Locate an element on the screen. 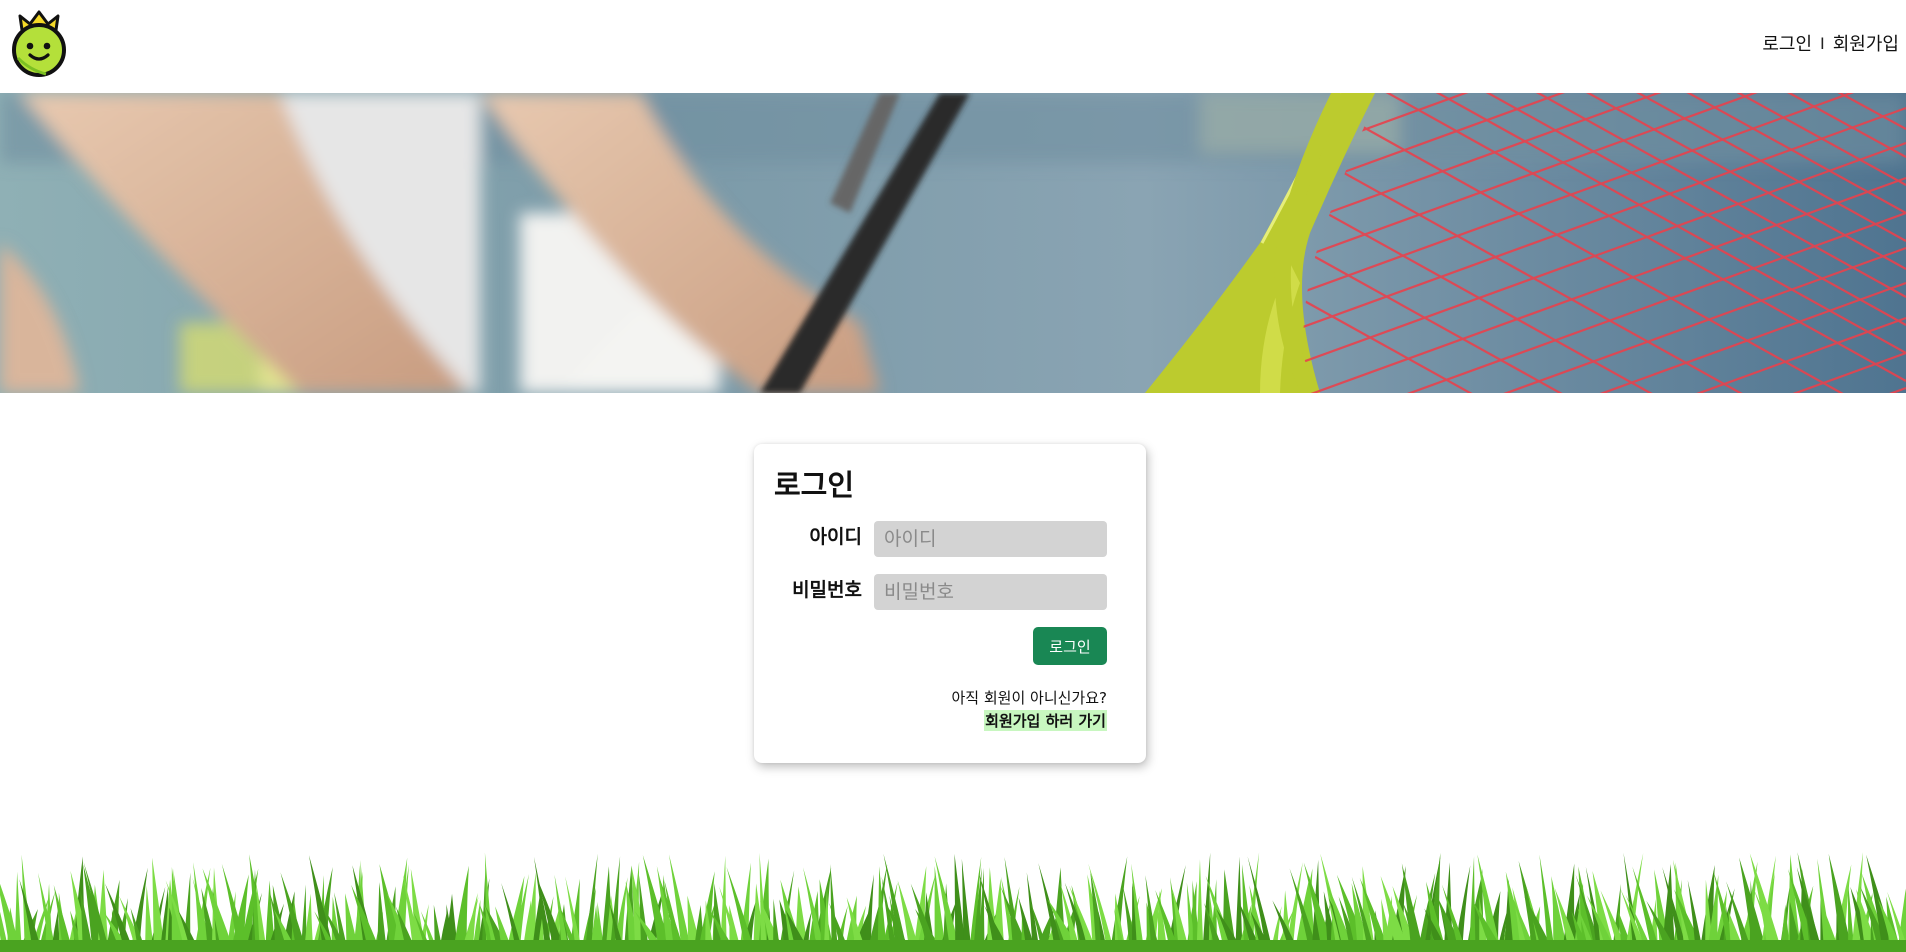  grass-decoration is located at coordinates (953, 902).